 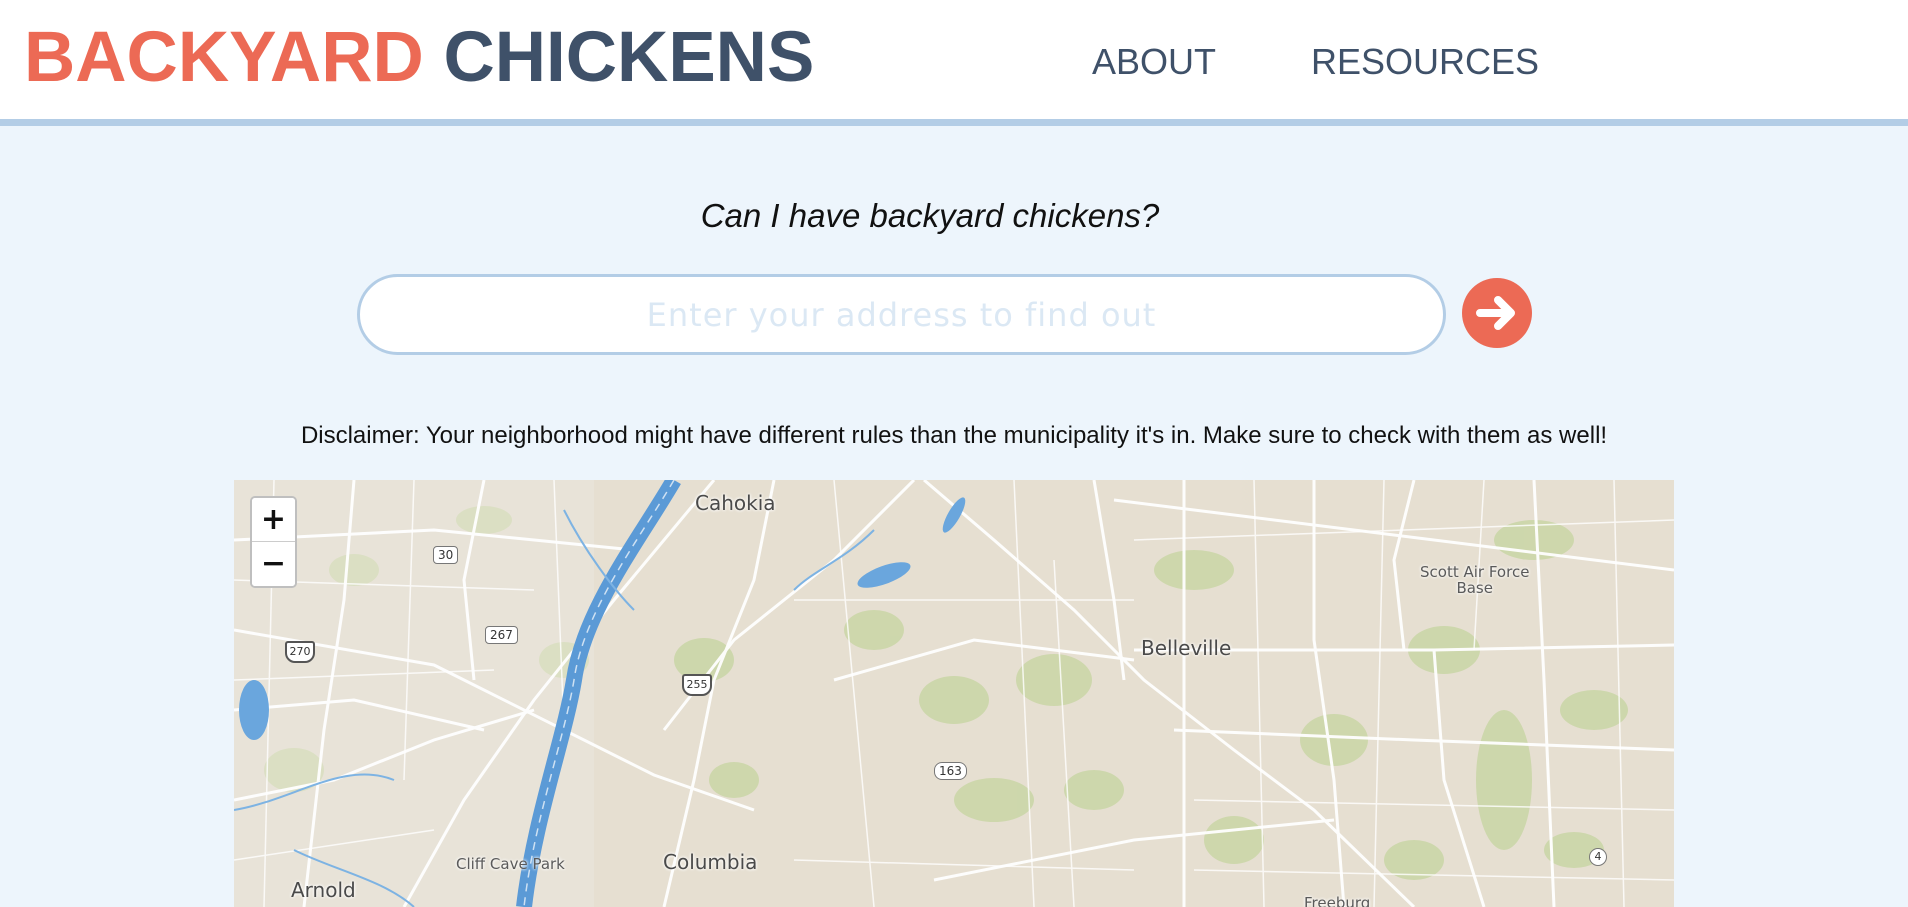 What do you see at coordinates (224, 57) in the screenshot?
I see `logo-word-backyard: BACKYARD` at bounding box center [224, 57].